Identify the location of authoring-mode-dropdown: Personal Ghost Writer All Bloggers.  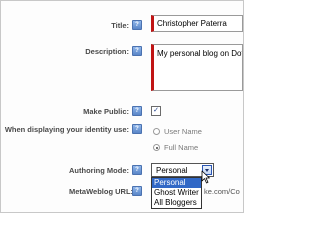
(176, 193).